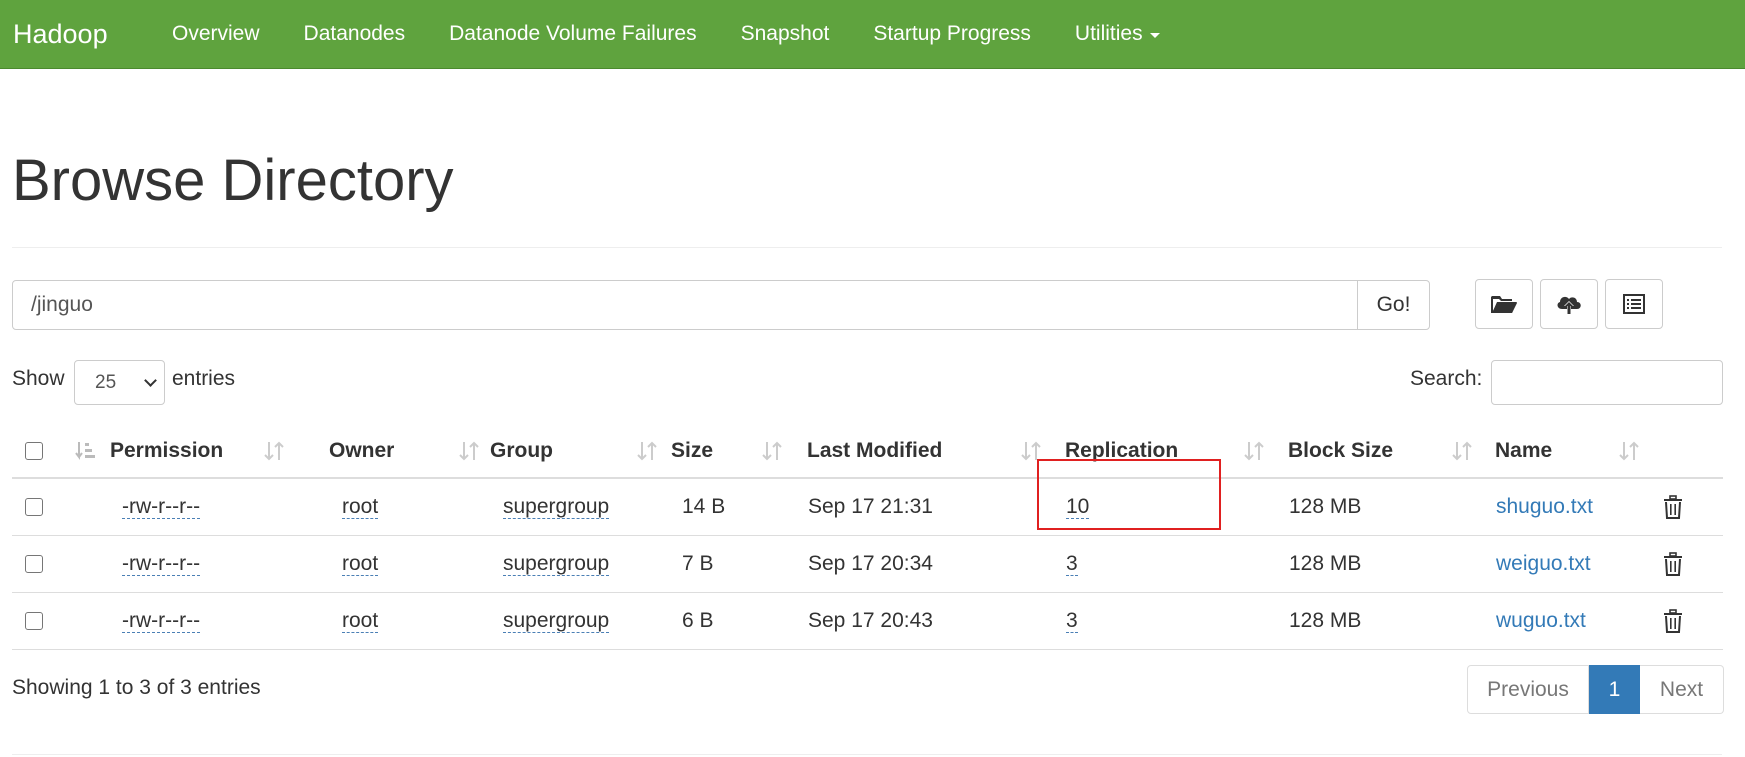 The width and height of the screenshot is (1745, 757). What do you see at coordinates (1446, 378) in the screenshot?
I see `search-label: Search:` at bounding box center [1446, 378].